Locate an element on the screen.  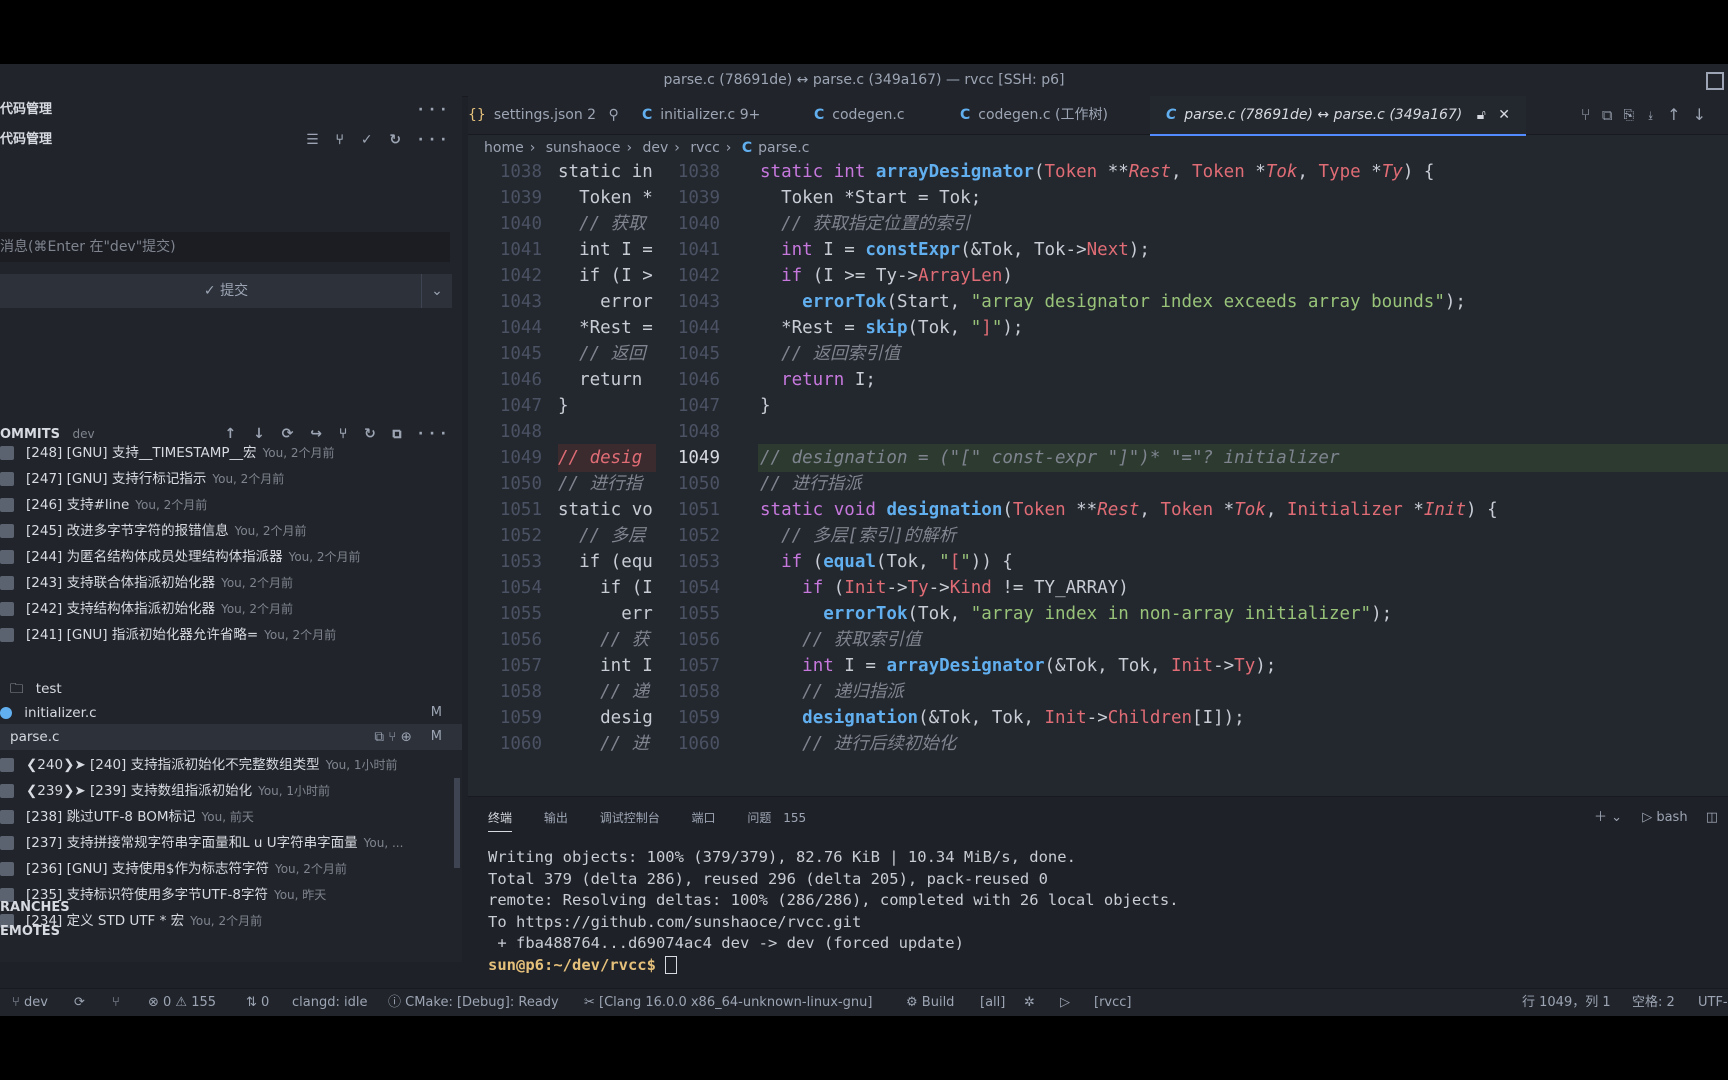
branch-indicator: ⑂ dev is located at coordinates (30, 1002).